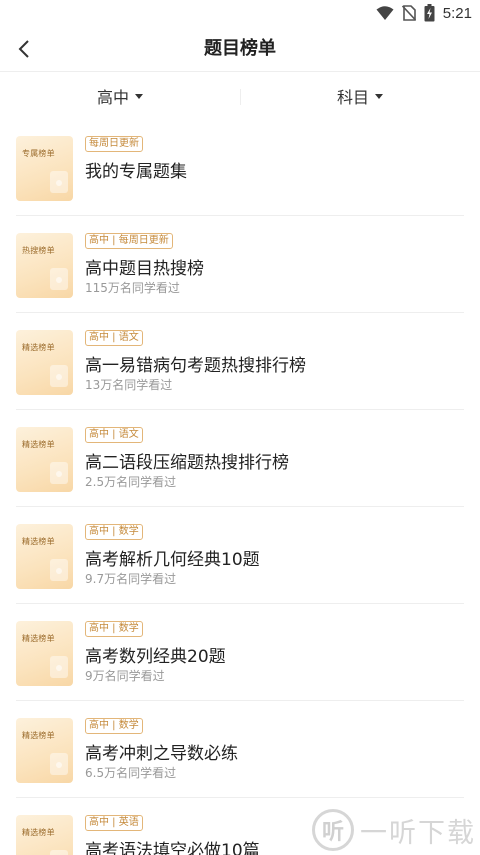  I want to click on list-views: 9万名同学看过, so click(125, 676).